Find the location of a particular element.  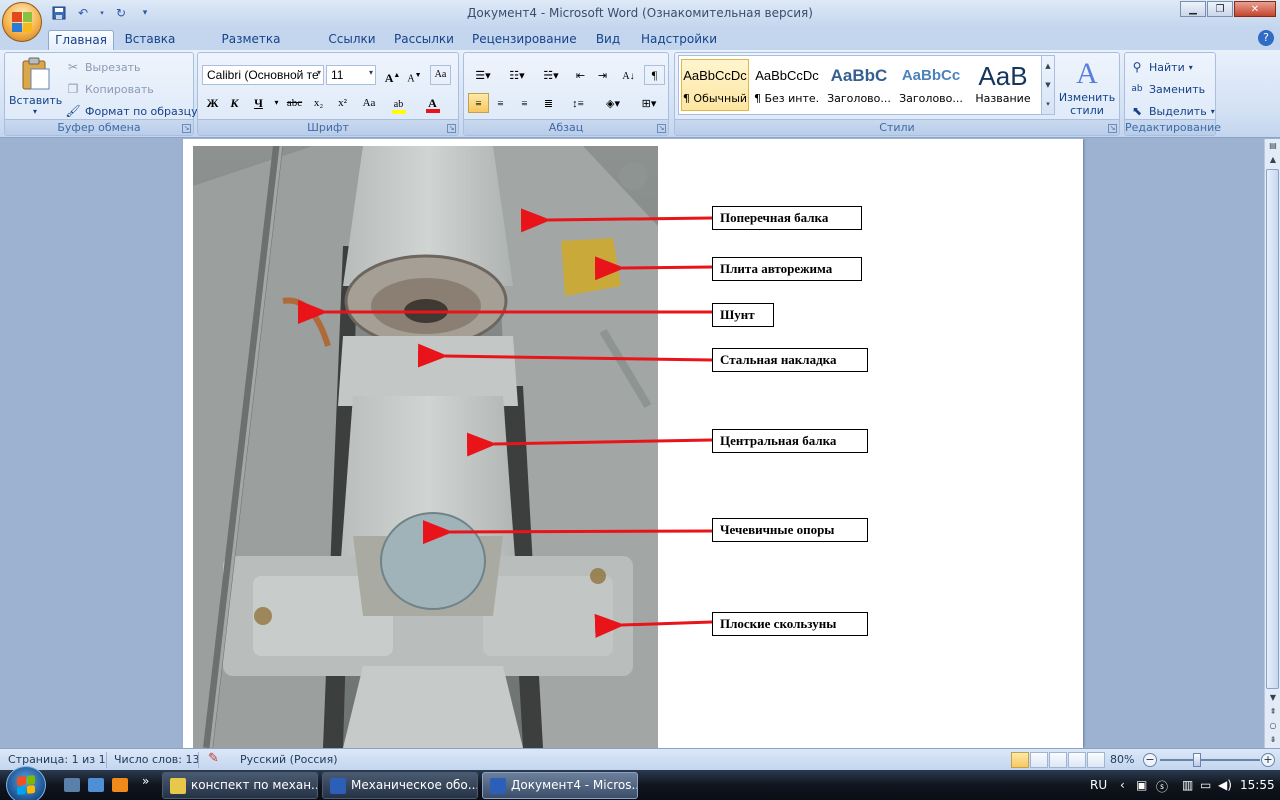

zoom-level: 80% is located at coordinates (1122, 759).